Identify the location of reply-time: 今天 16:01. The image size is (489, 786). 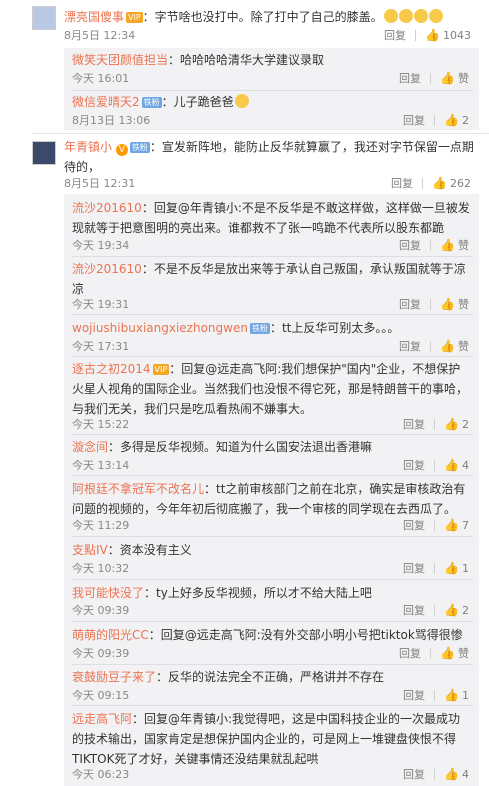
(101, 78).